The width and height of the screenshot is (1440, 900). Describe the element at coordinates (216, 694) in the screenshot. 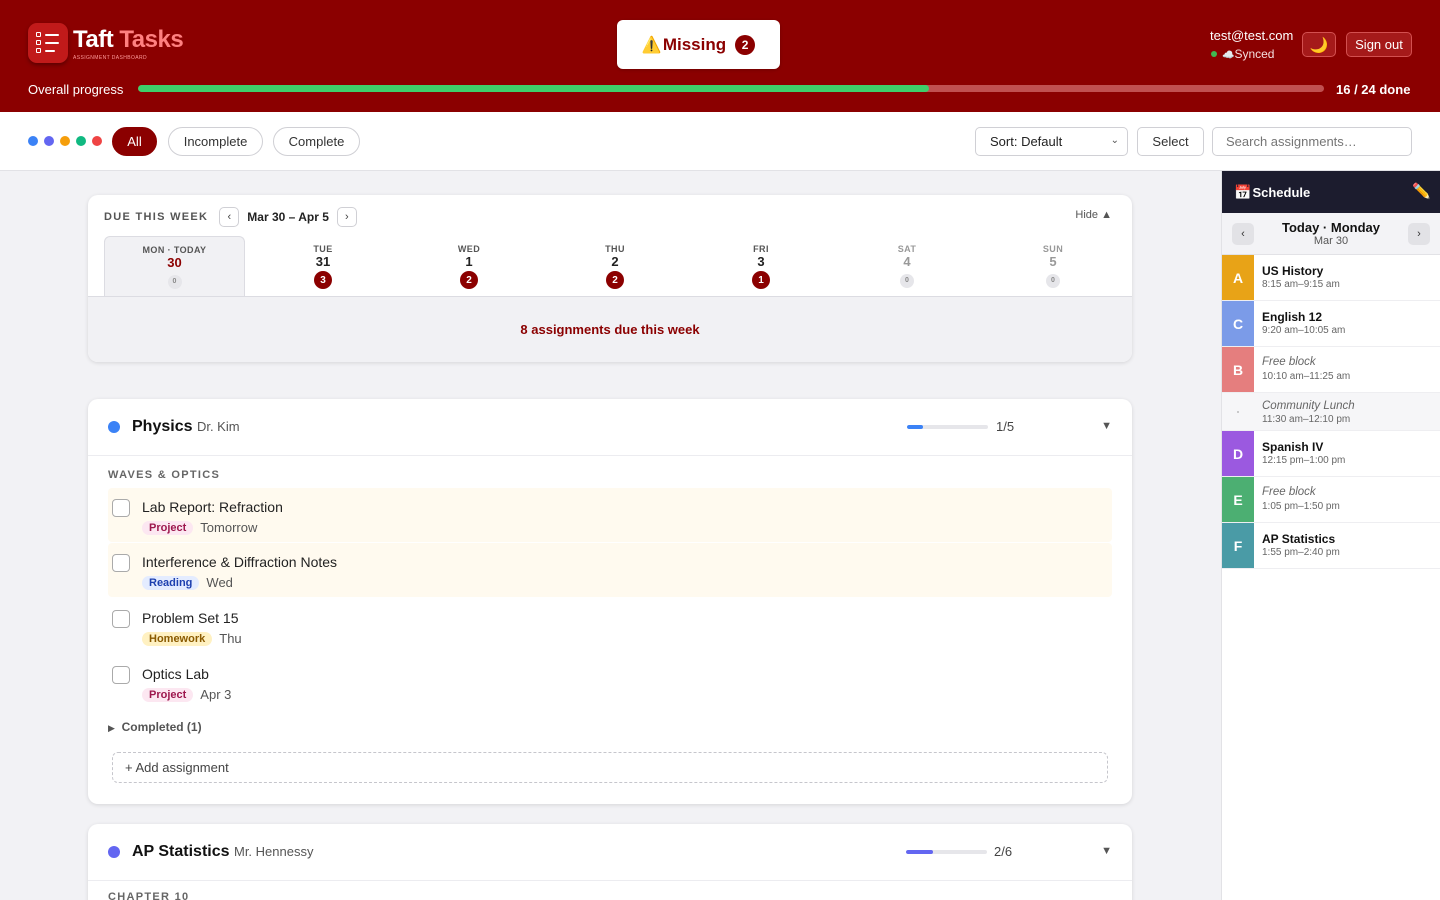

I see `assignment-due: Apr 3` at that location.